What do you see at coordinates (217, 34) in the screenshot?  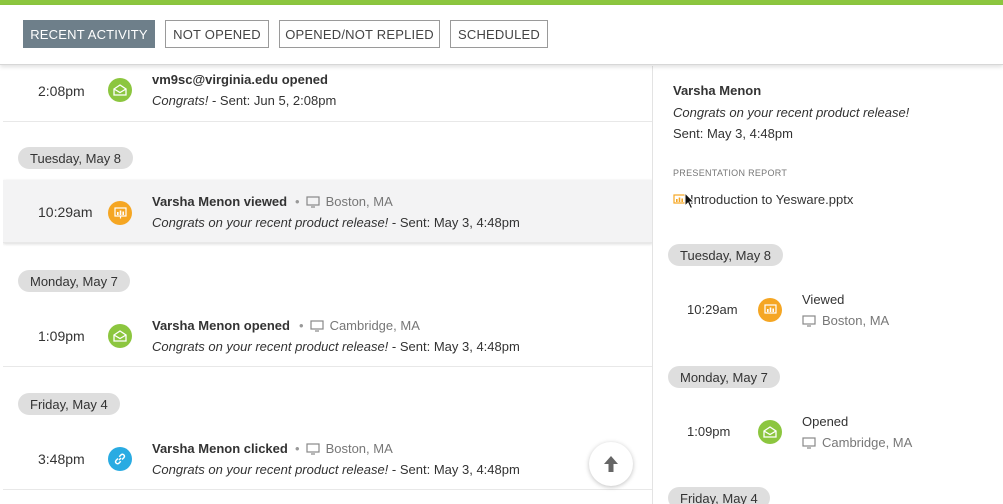 I see `tab-not-opened: NOT OPENED` at bounding box center [217, 34].